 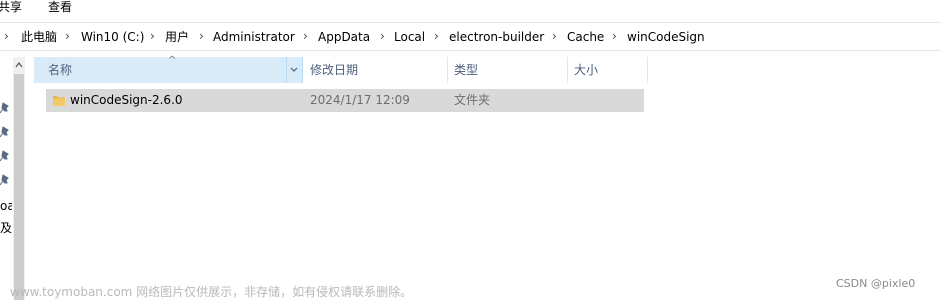 What do you see at coordinates (472, 100) in the screenshot?
I see `file-type: 文件夹` at bounding box center [472, 100].